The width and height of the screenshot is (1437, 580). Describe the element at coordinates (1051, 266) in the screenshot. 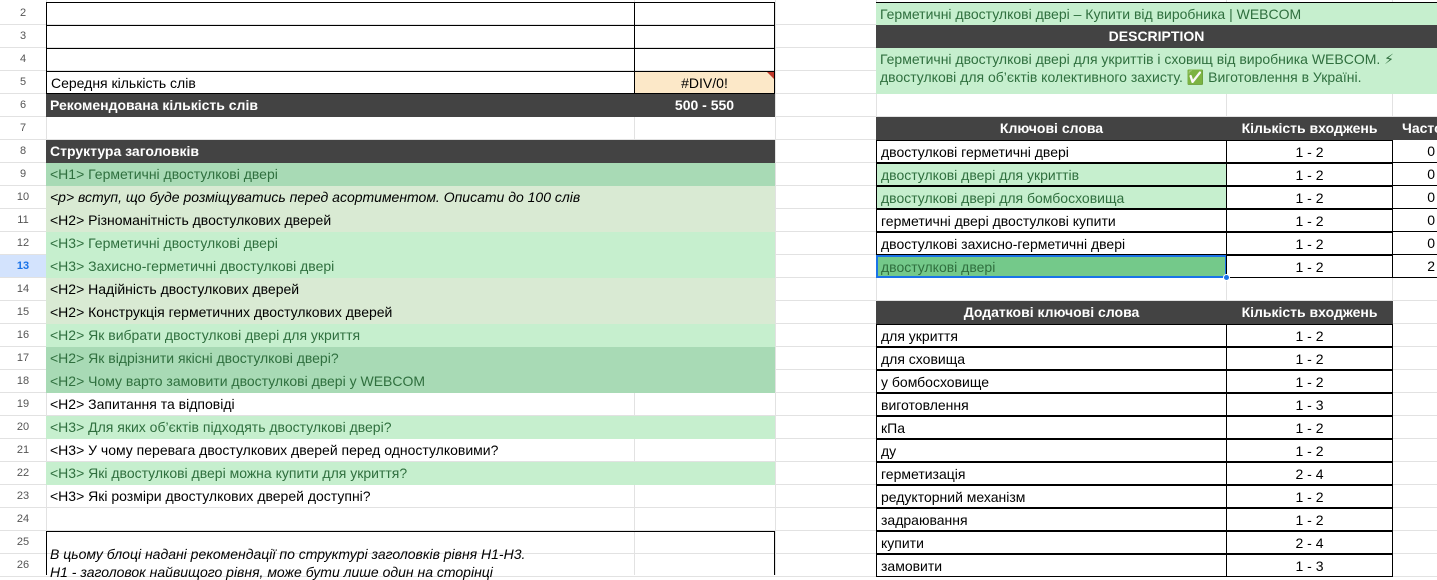

I see `keyword-cell: двостулкові двері` at that location.